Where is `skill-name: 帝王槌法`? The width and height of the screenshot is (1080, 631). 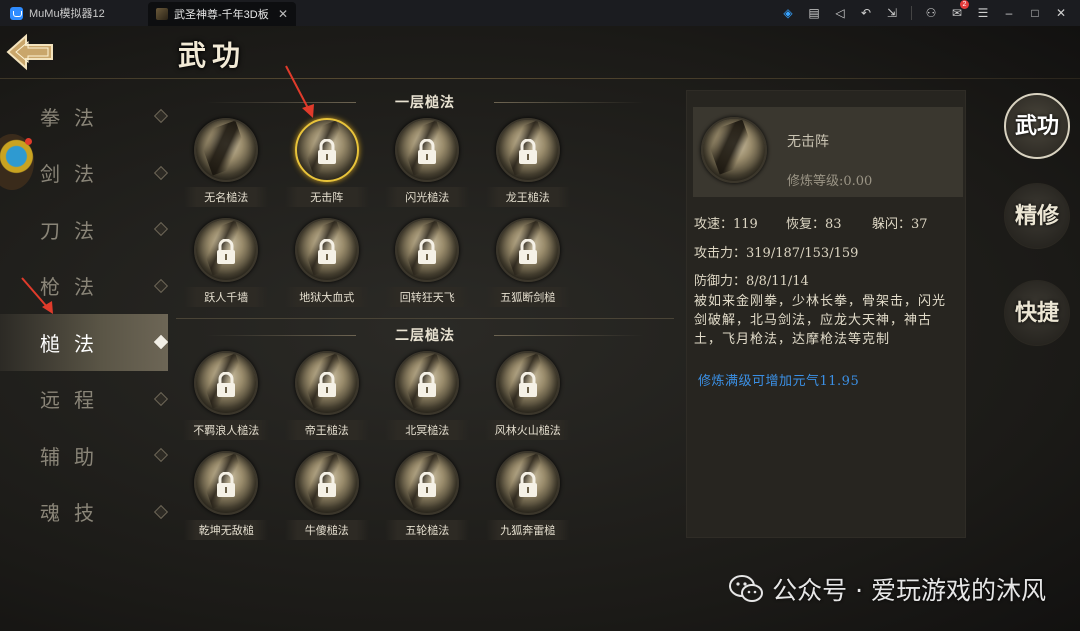
skill-name: 帝王槌法 is located at coordinates (326, 430).